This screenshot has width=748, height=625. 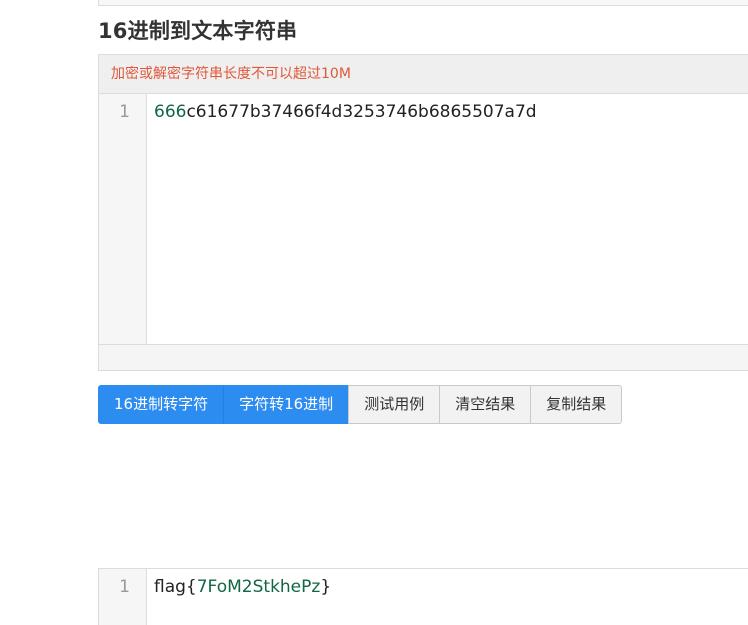 I want to click on clear-result-button: 清空结果, so click(x=485, y=404).